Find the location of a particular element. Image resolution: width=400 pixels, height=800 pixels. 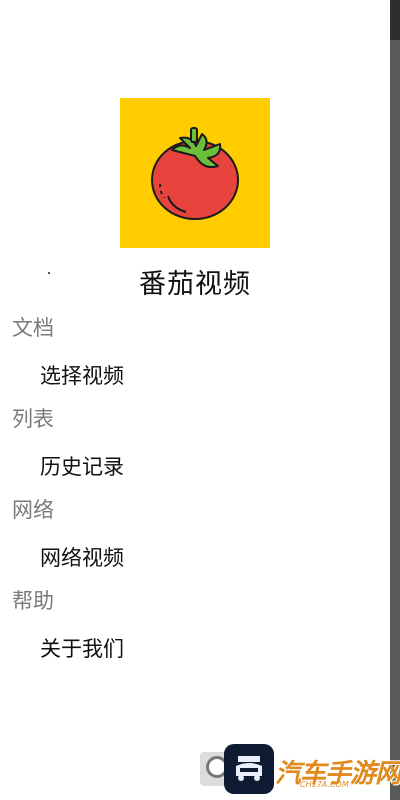

car-logo-icon is located at coordinates (249, 769).